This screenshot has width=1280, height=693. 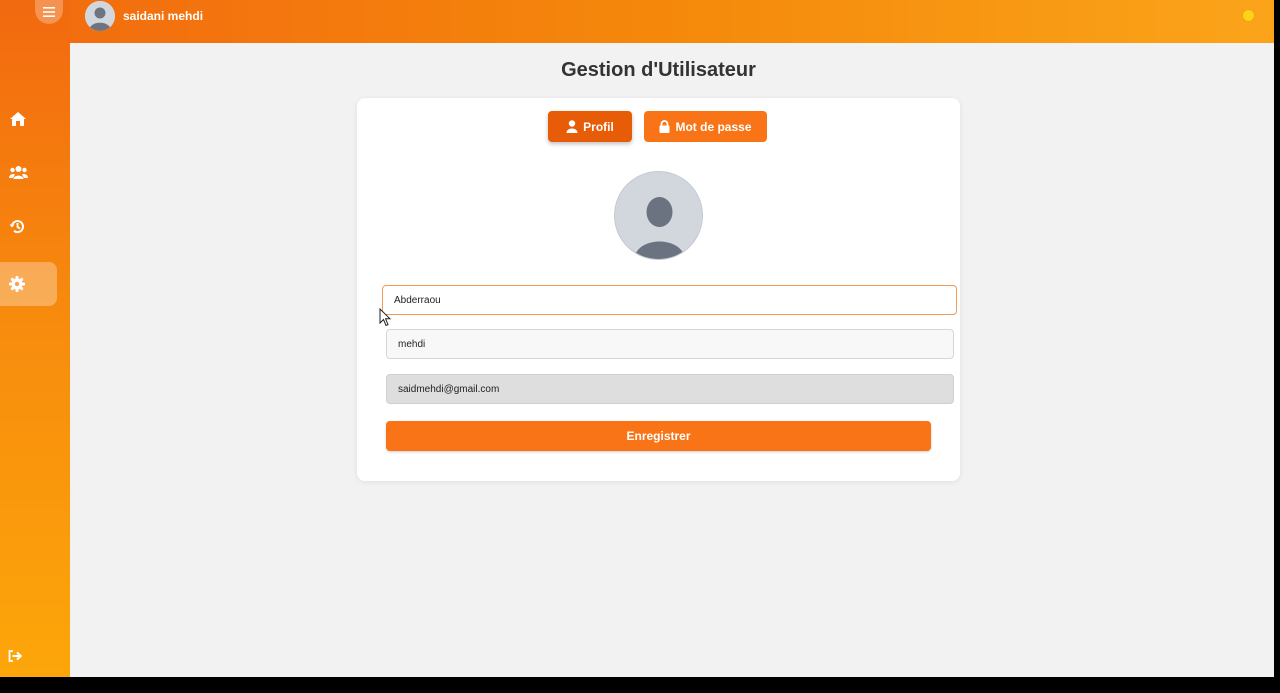 I want to click on tab-profil-label: Profil, so click(x=598, y=126).